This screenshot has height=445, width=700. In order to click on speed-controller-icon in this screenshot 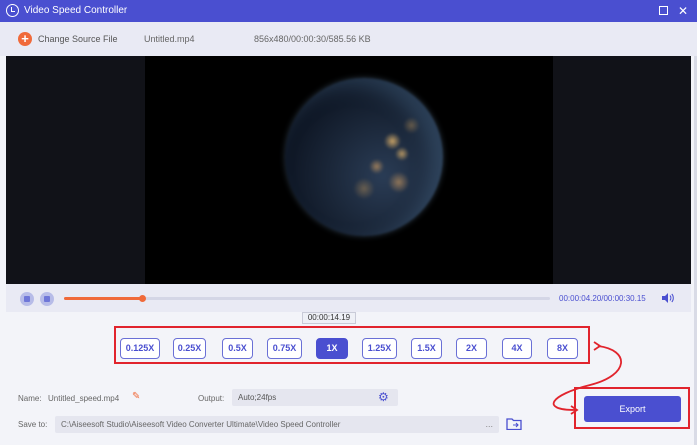, I will do `click(12, 10)`.